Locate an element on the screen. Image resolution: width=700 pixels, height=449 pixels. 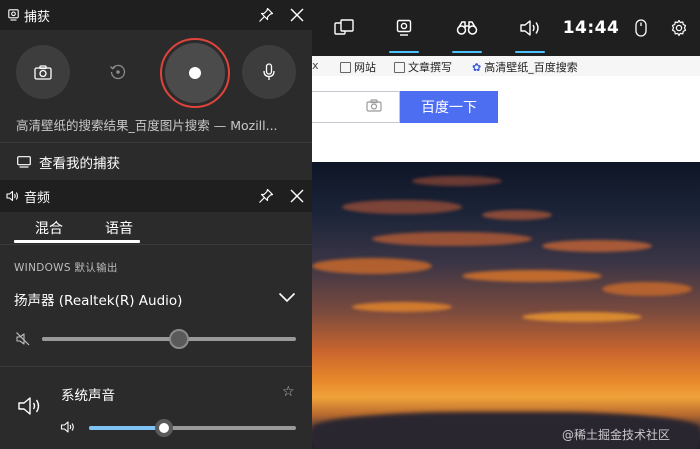
record-dot-icon is located at coordinates (195, 73).